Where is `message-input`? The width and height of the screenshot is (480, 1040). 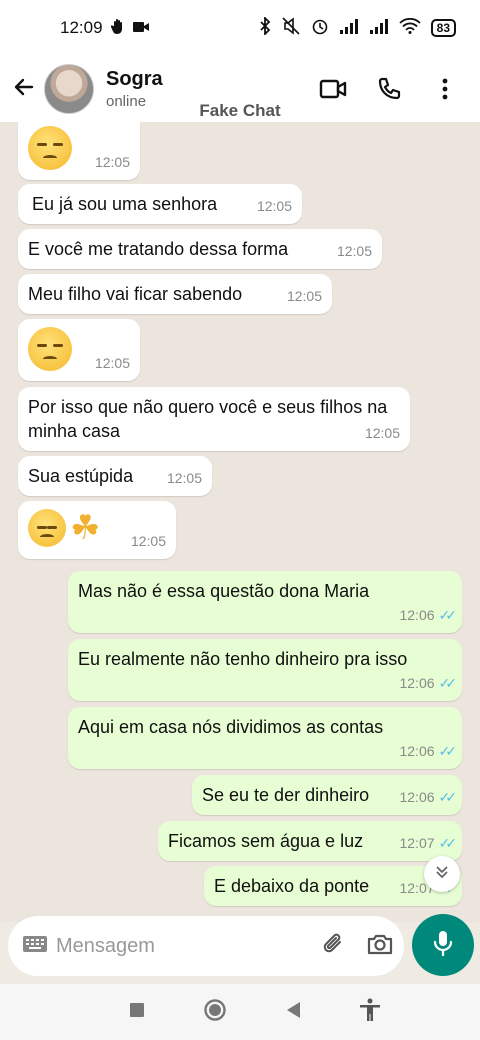
message-input is located at coordinates (188, 946).